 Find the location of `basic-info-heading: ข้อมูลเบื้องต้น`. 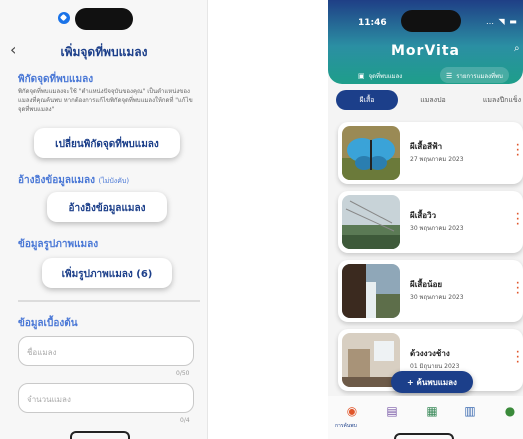

basic-info-heading: ข้อมูลเบื้องต้น is located at coordinates (48, 323).